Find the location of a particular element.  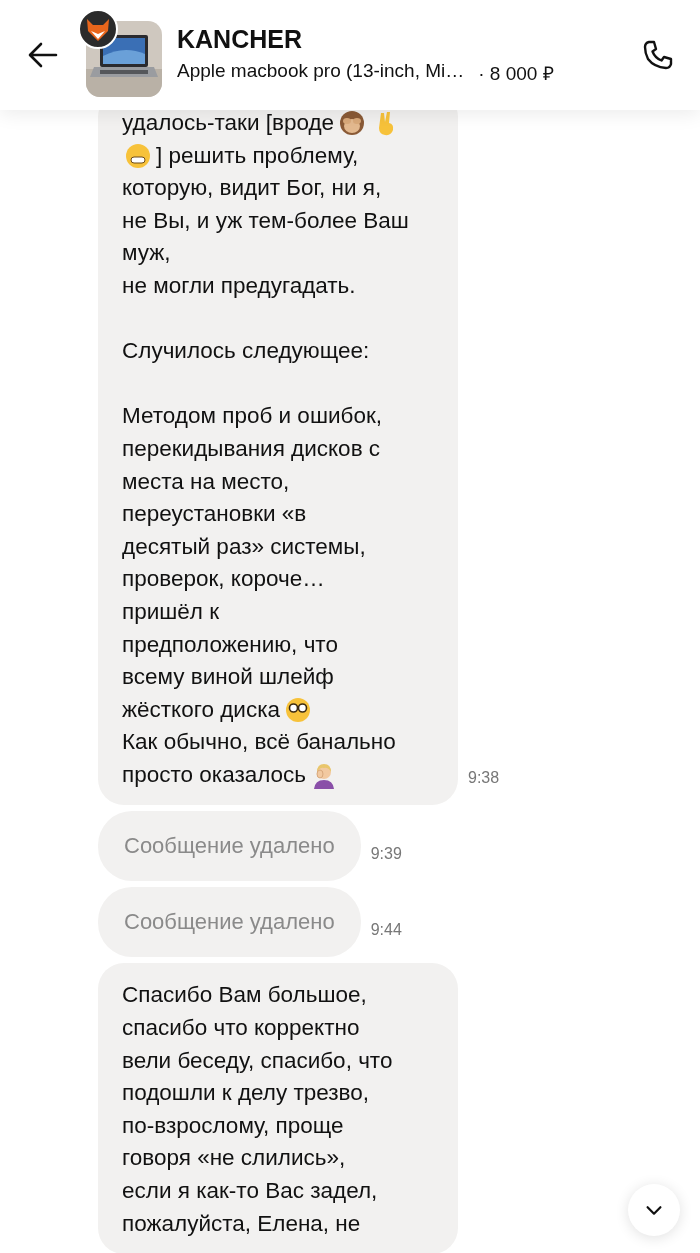

phone-icon is located at coordinates (658, 55).